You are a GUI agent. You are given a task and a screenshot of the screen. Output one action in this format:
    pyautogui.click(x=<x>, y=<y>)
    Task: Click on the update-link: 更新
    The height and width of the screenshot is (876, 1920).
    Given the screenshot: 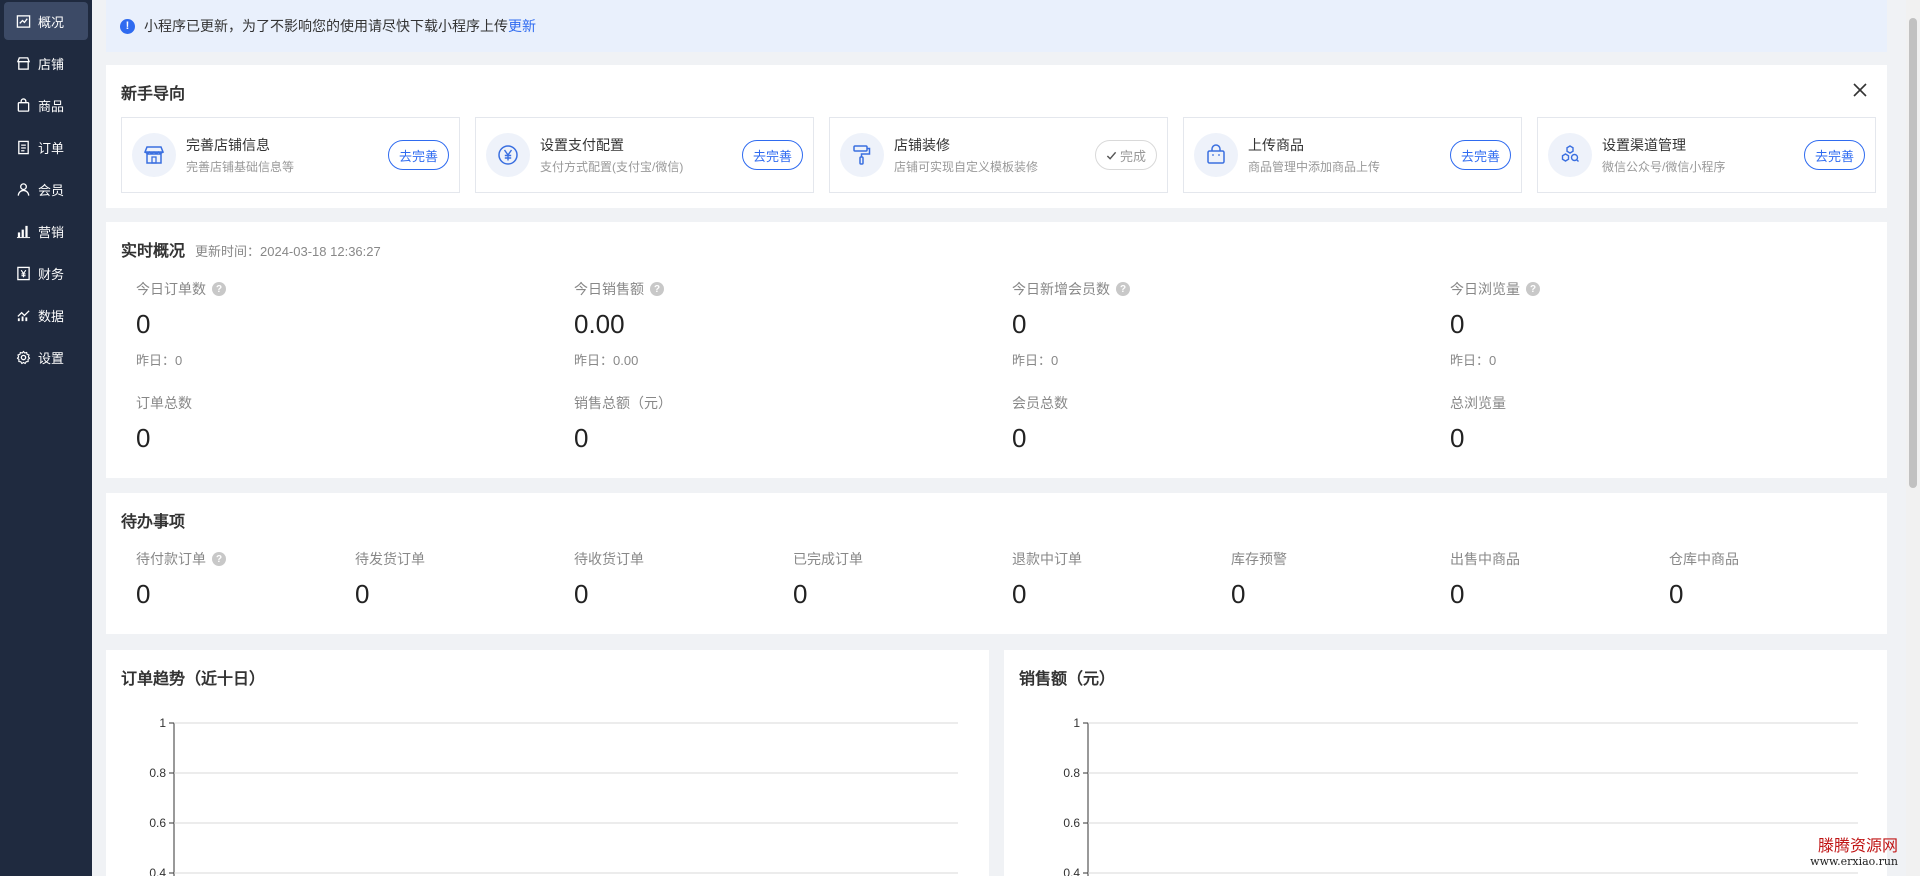 What is the action you would take?
    pyautogui.click(x=522, y=26)
    